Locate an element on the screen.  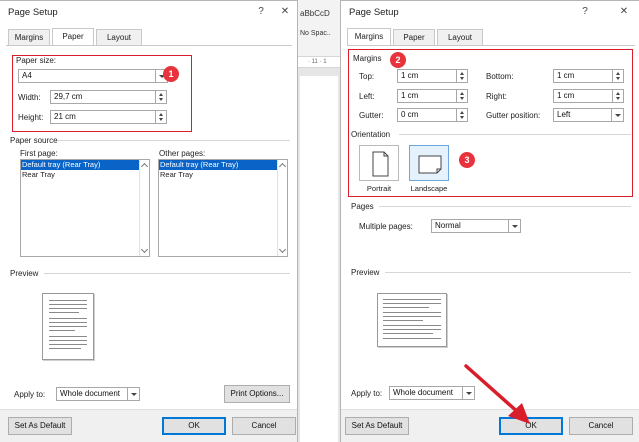
ribbon-style-preview: aBbCcD is located at coordinates (315, 13).